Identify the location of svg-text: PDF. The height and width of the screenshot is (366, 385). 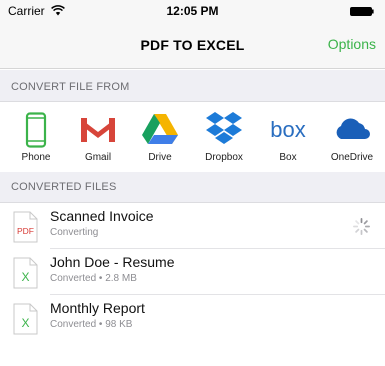
(25, 231).